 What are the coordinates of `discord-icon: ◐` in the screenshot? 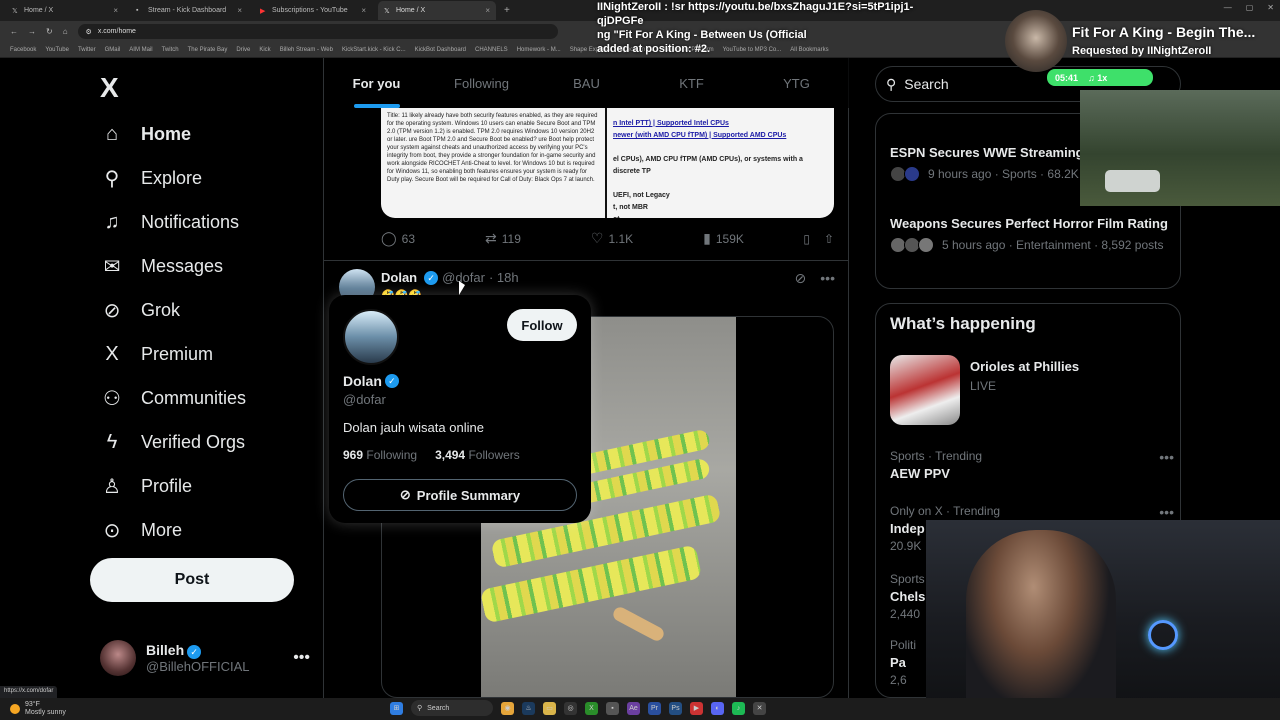 It's located at (717, 708).